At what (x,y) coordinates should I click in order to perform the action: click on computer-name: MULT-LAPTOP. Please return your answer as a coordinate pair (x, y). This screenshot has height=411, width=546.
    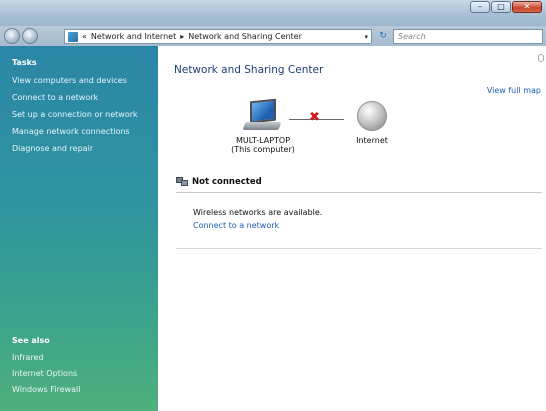
    Looking at the image, I should click on (263, 140).